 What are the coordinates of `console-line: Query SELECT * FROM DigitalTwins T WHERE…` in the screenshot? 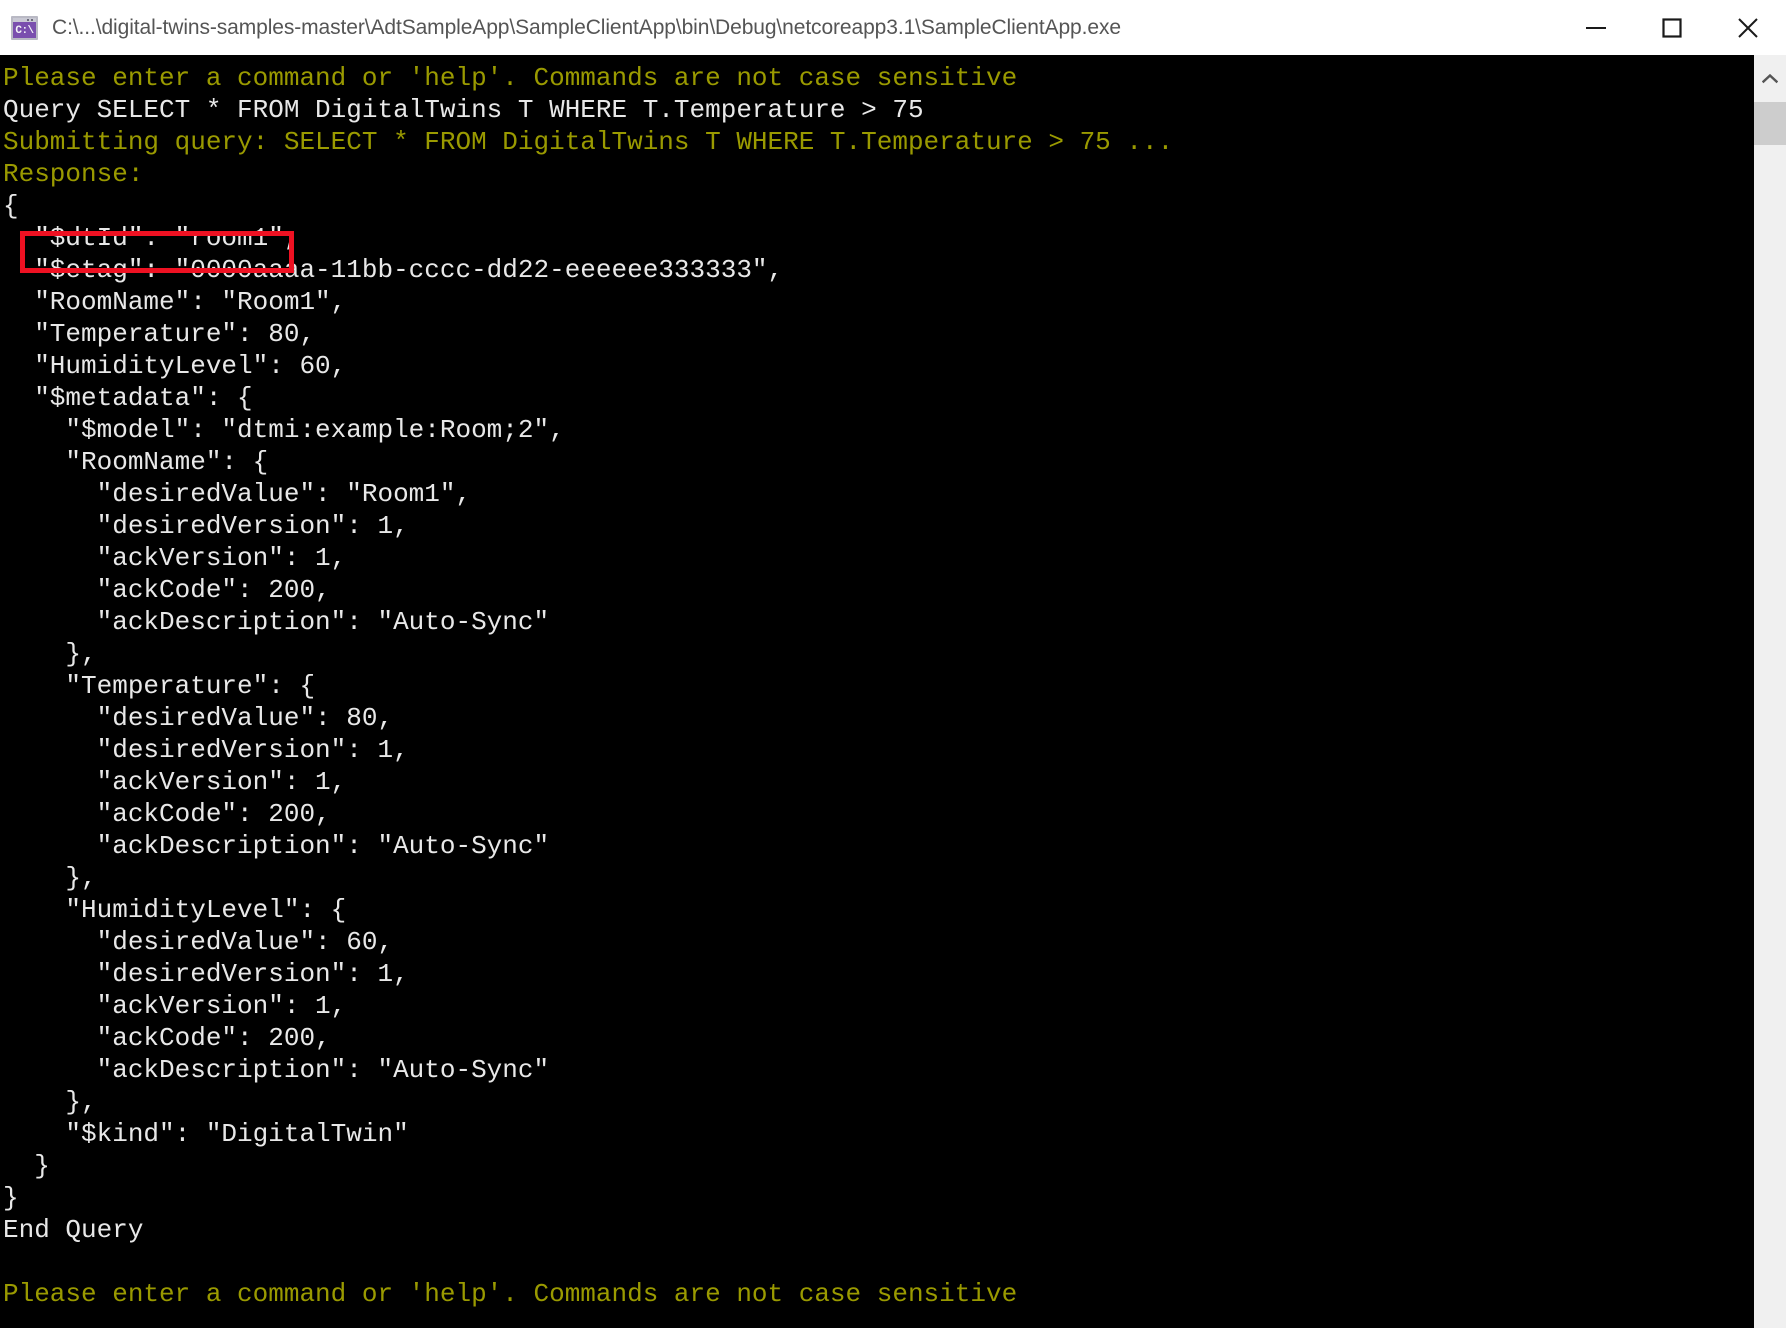 It's located at (463, 110).